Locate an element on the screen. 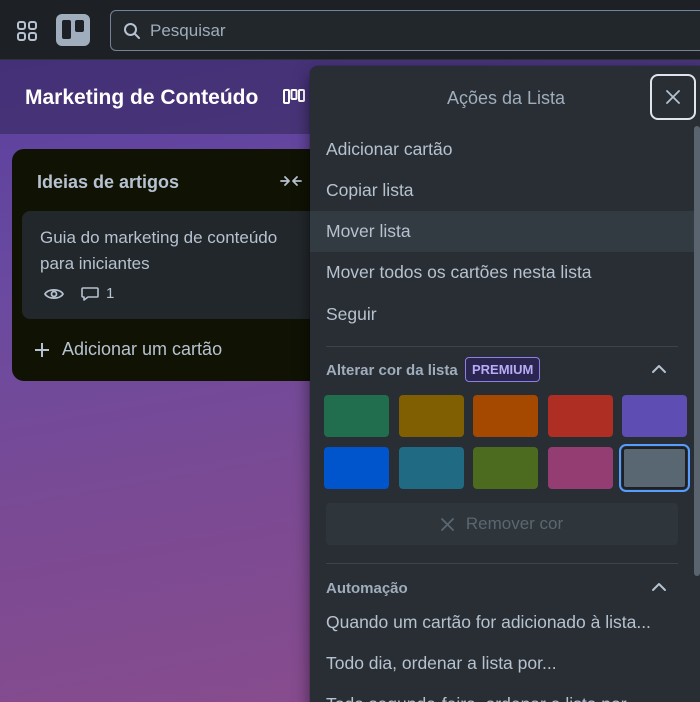 This screenshot has height=702, width=700. collapse-list-icon is located at coordinates (291, 181).